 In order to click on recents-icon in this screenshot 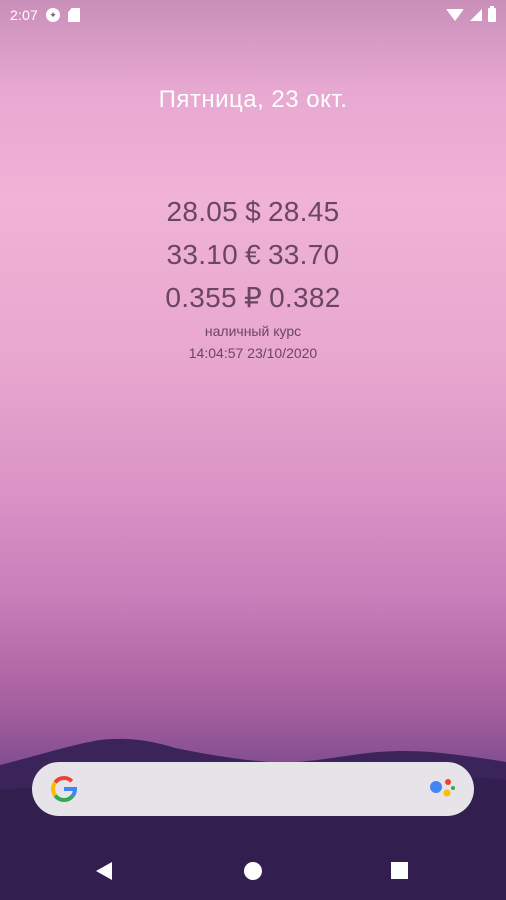, I will do `click(399, 870)`.